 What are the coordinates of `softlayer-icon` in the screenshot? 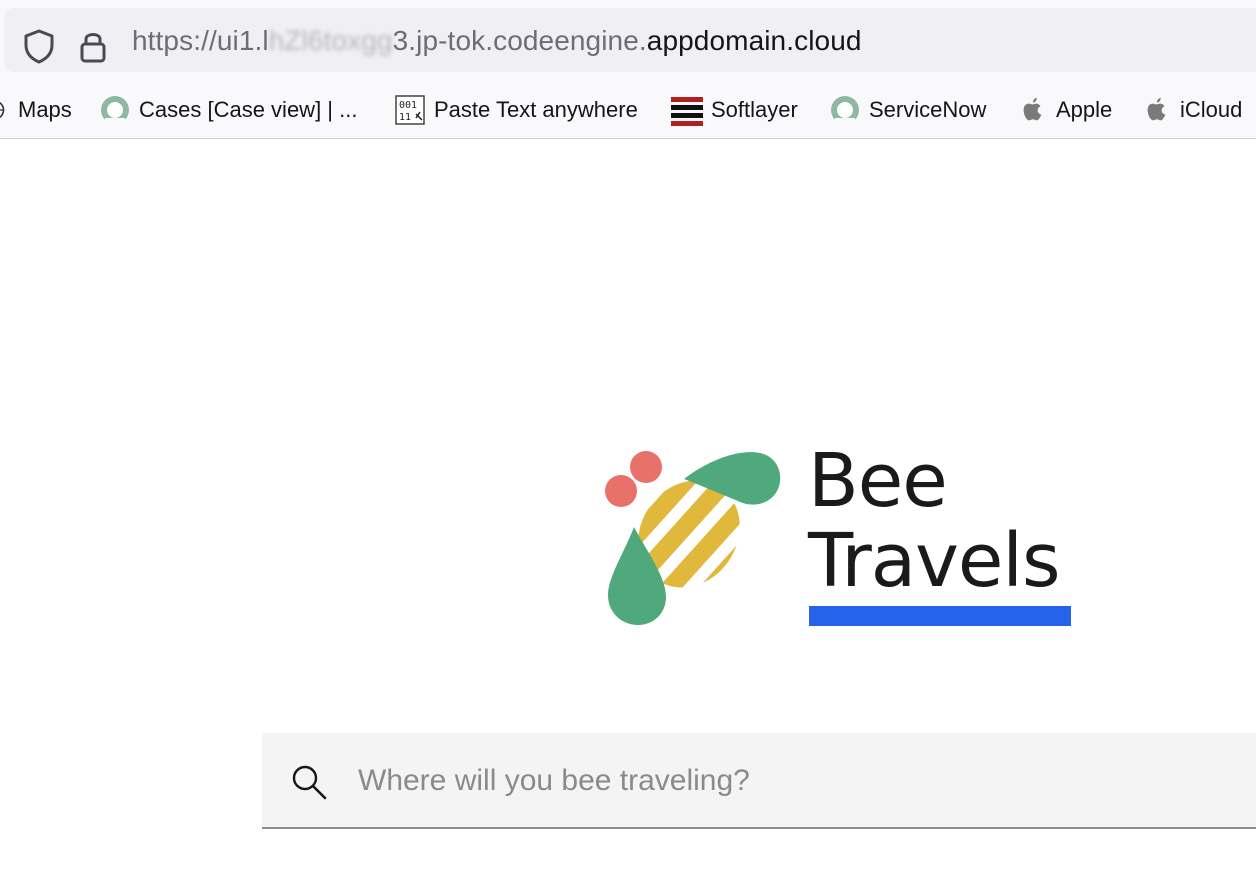 It's located at (687, 111).